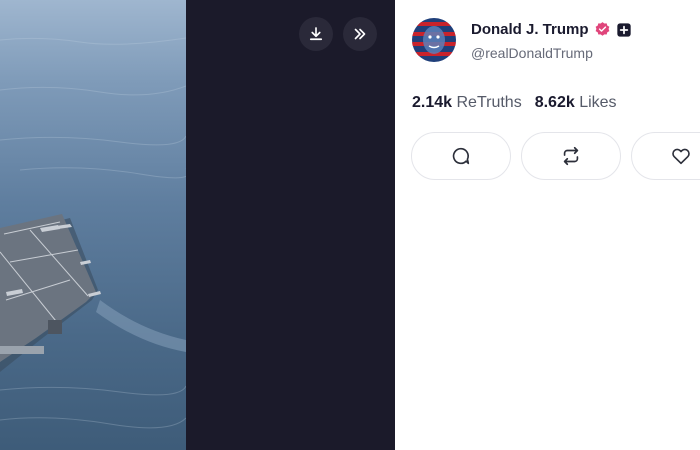 This screenshot has width=700, height=450. I want to click on retruths-count: 2.14k, so click(432, 102).